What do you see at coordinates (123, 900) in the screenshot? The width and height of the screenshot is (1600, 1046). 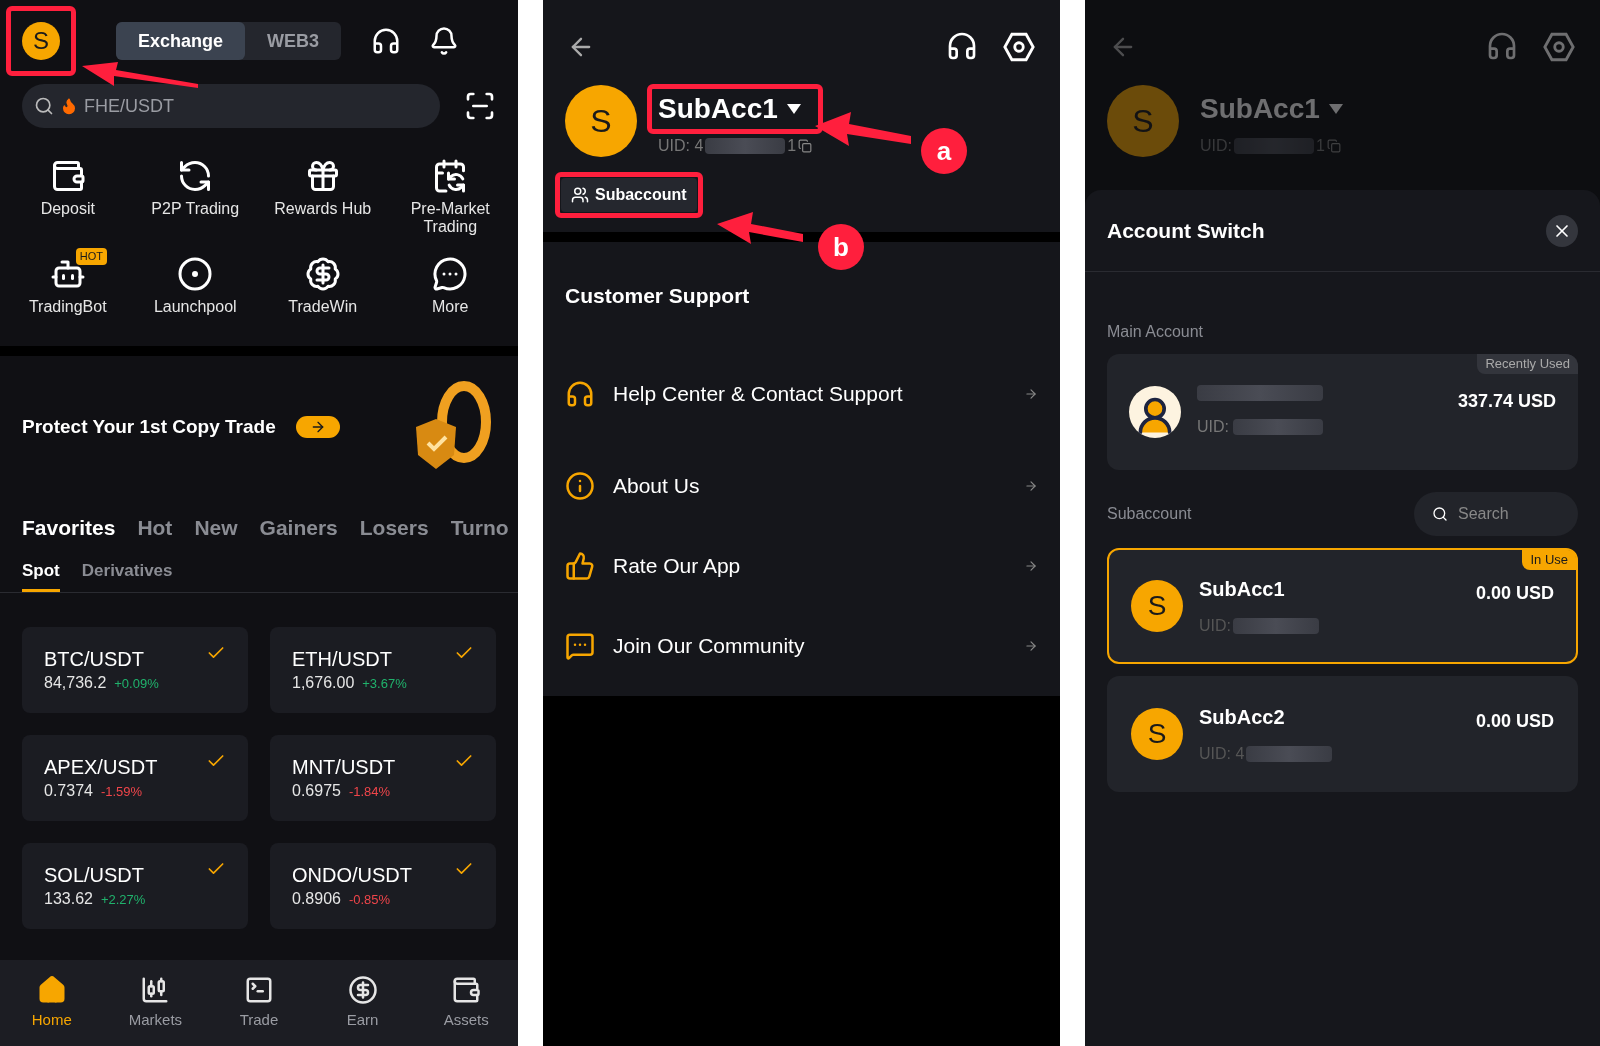 I see `pair-change: +2.27%` at bounding box center [123, 900].